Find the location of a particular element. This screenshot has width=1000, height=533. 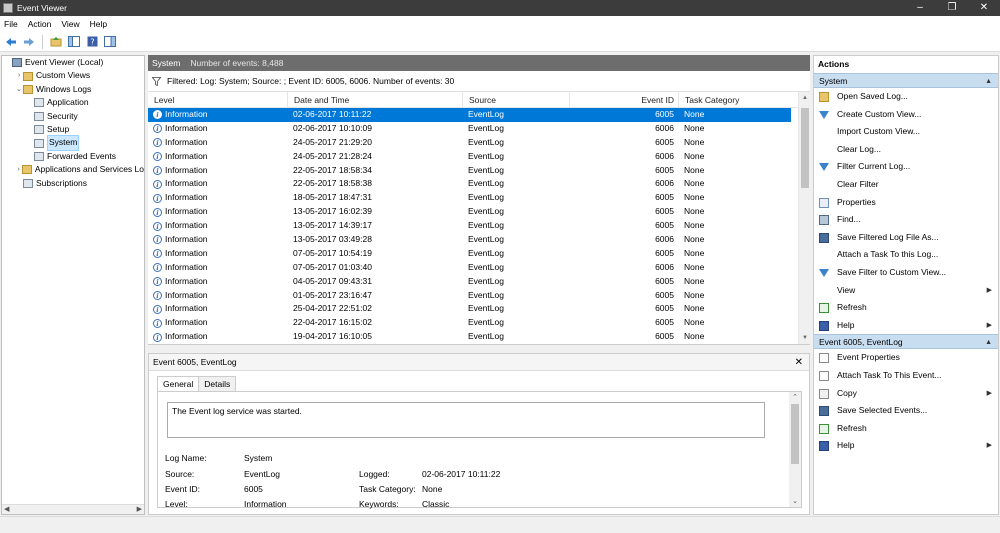

scroll-left-icon: ◀ is located at coordinates (6, 509).